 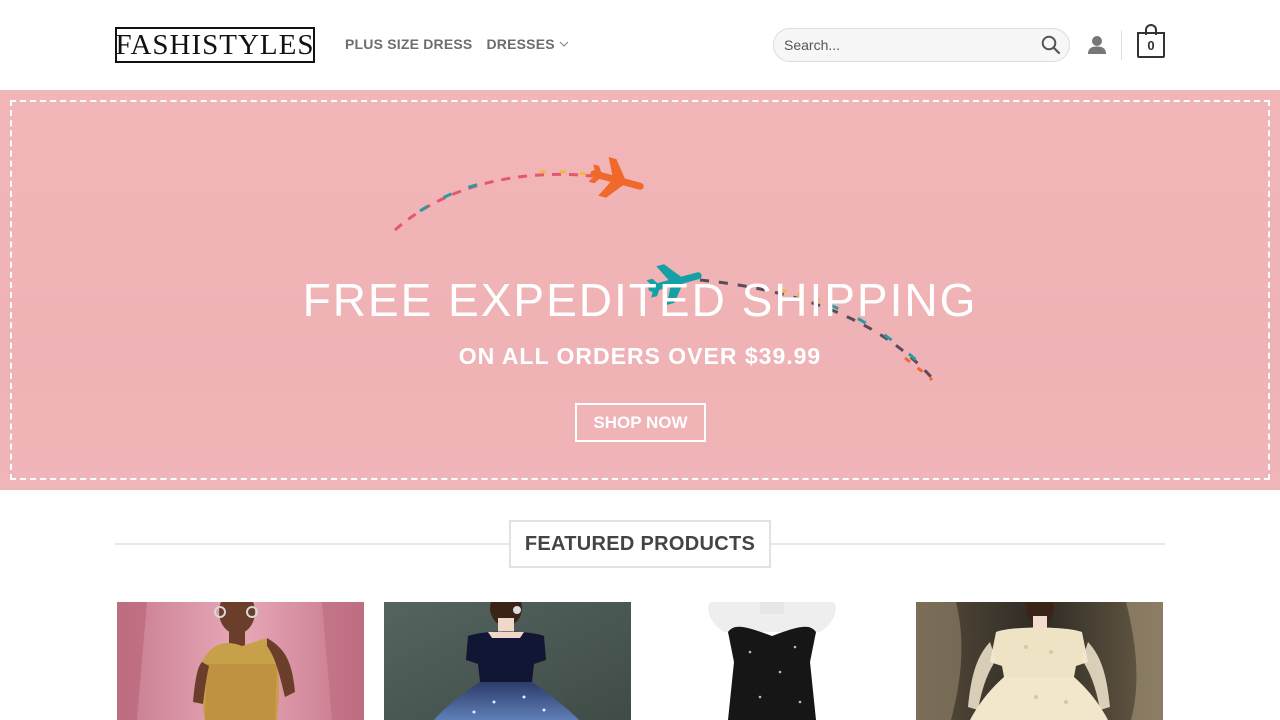 I want to click on nav-item-plus-size-dress: PLUS SIZE DRESS, so click(x=408, y=44).